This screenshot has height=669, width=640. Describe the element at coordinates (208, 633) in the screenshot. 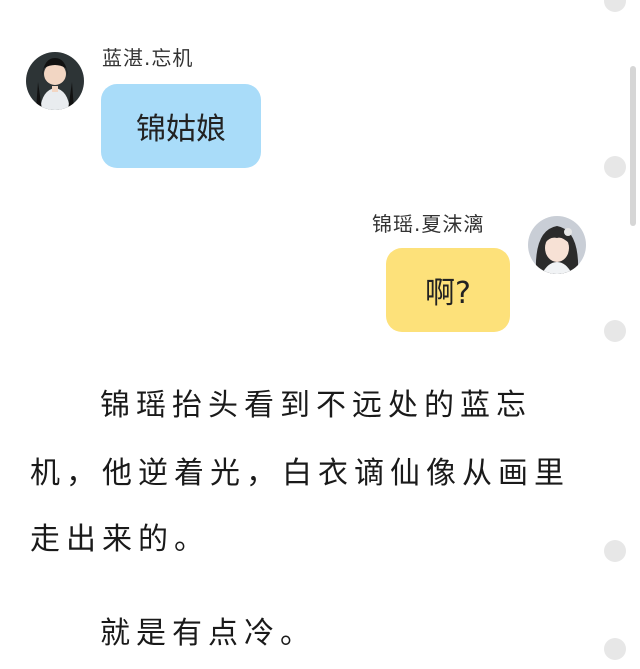

I see `story-line-4: 就是有点冷。` at that location.